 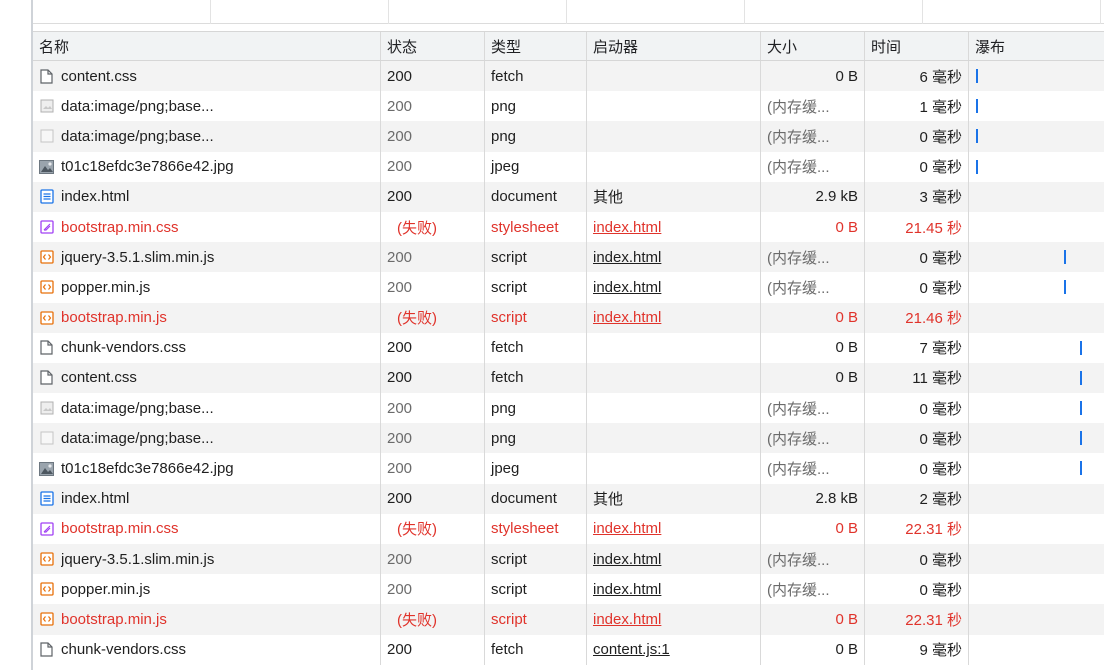 What do you see at coordinates (917, 559) in the screenshot?
I see `cell-time: 0 毫秒` at bounding box center [917, 559].